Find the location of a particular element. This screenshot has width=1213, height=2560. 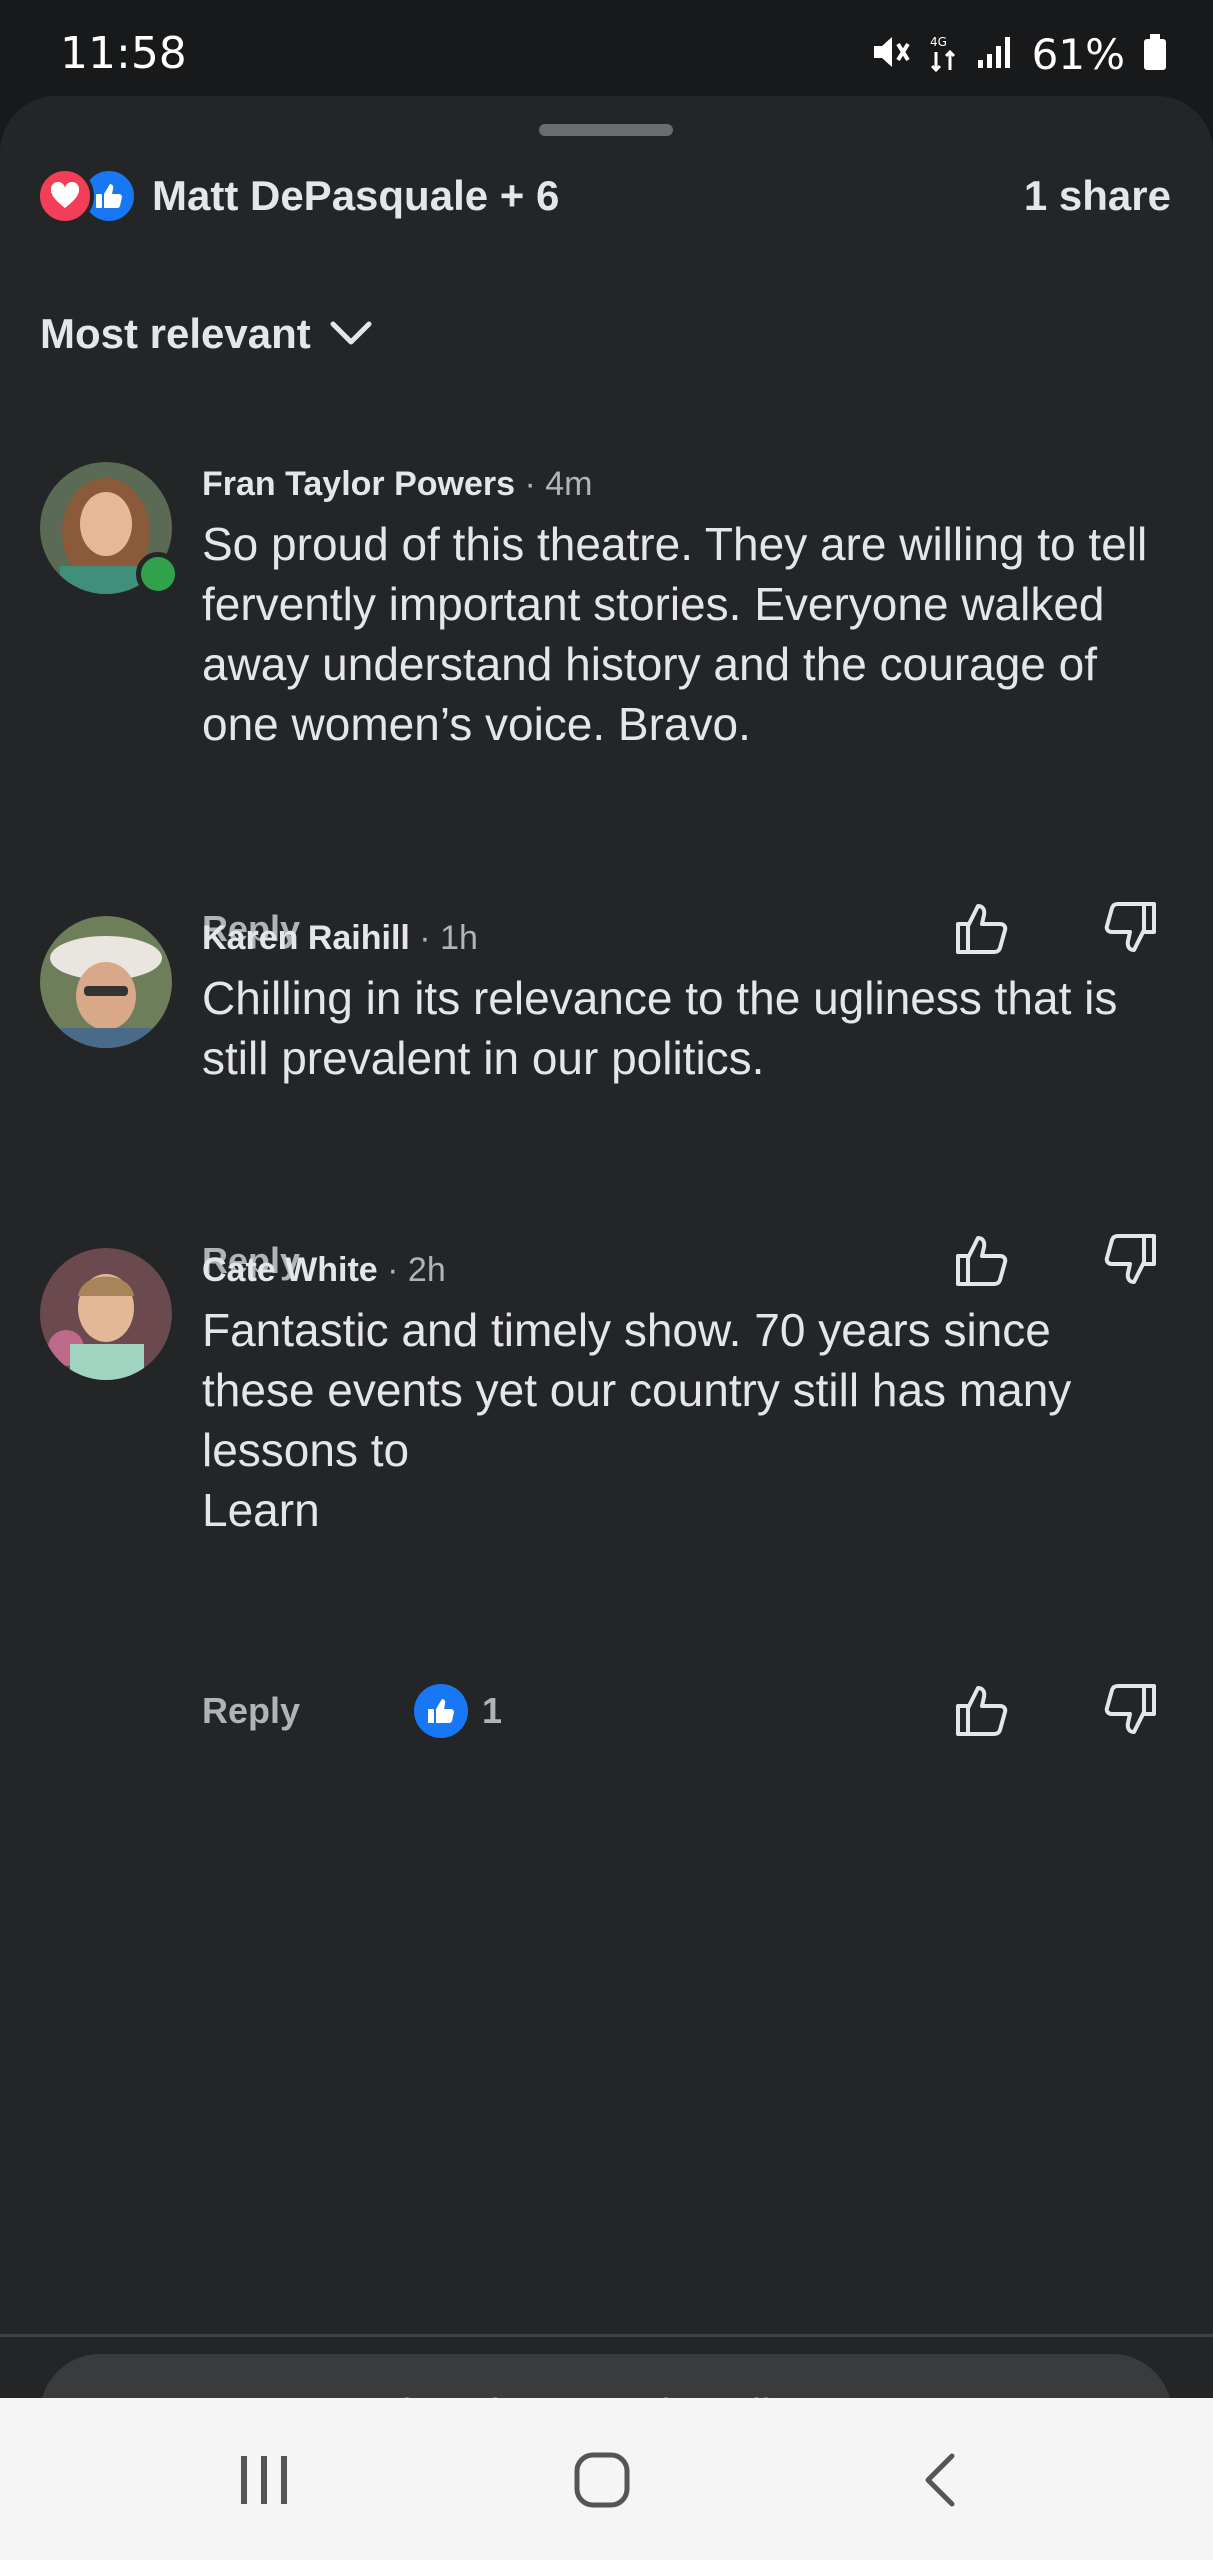

comment-composer is located at coordinates (606, 2376).